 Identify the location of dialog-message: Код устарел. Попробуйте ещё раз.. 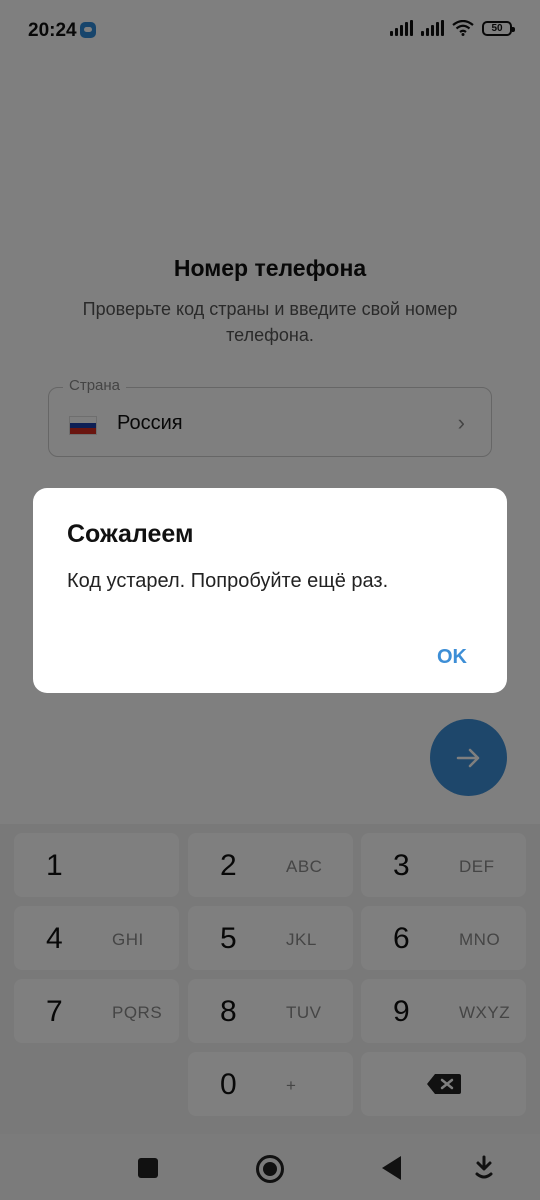
(228, 581).